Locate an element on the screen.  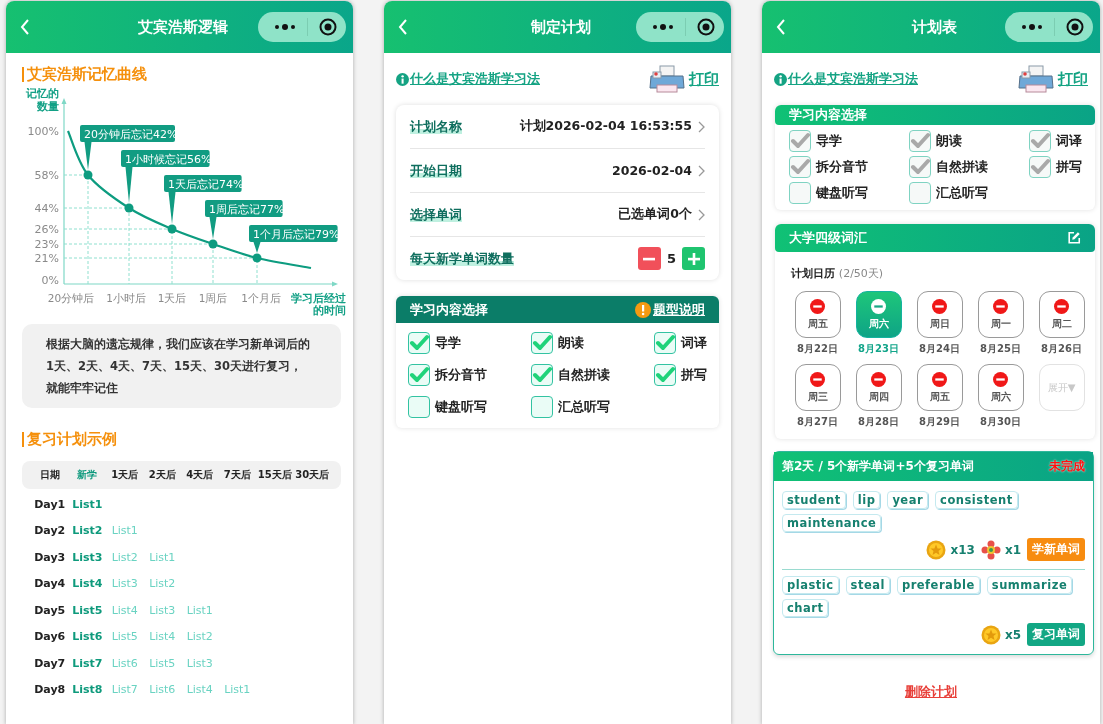
day-date: 8月28日 is located at coordinates (878, 422).